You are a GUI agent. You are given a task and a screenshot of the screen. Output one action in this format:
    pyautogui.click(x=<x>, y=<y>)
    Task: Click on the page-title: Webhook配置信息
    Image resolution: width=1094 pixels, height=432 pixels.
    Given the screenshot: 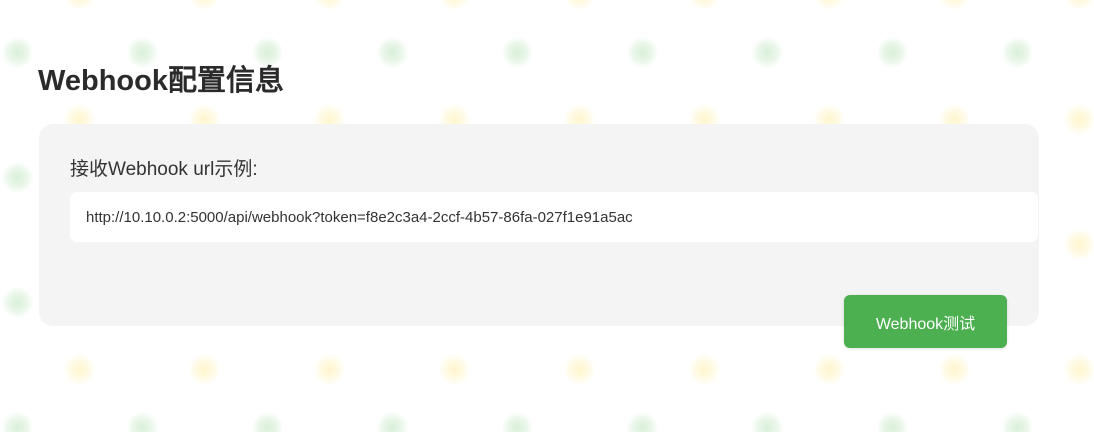 What is the action you would take?
    pyautogui.click(x=161, y=81)
    